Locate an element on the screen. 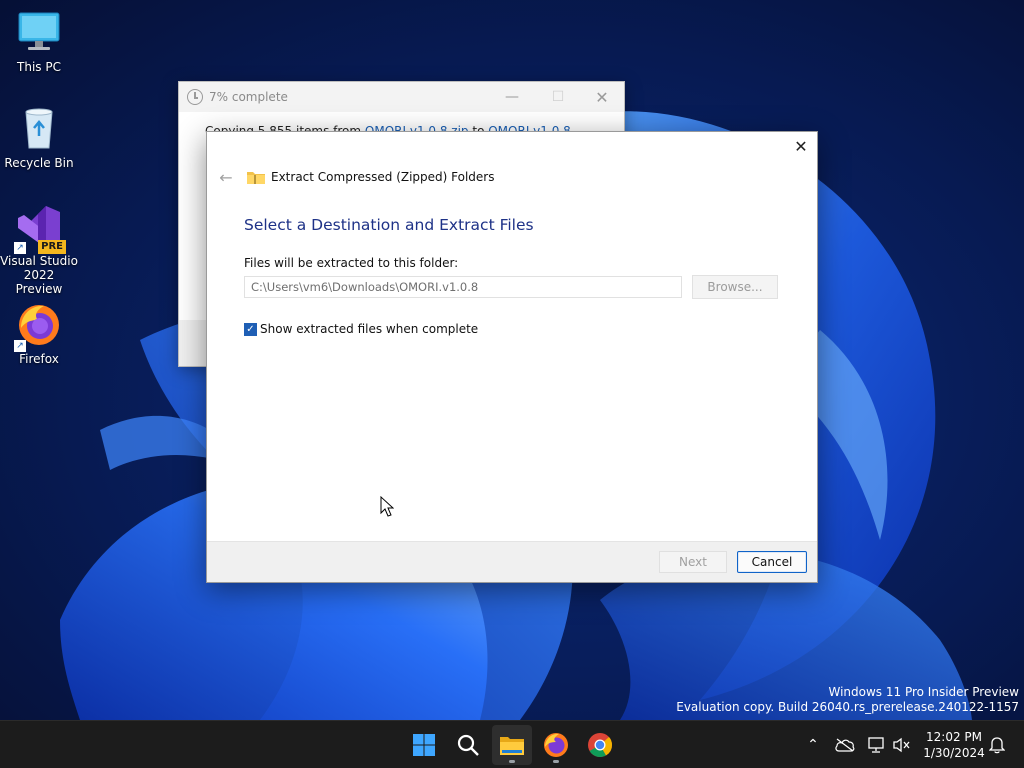  desktop-icon-label: Firefox is located at coordinates (39, 359).